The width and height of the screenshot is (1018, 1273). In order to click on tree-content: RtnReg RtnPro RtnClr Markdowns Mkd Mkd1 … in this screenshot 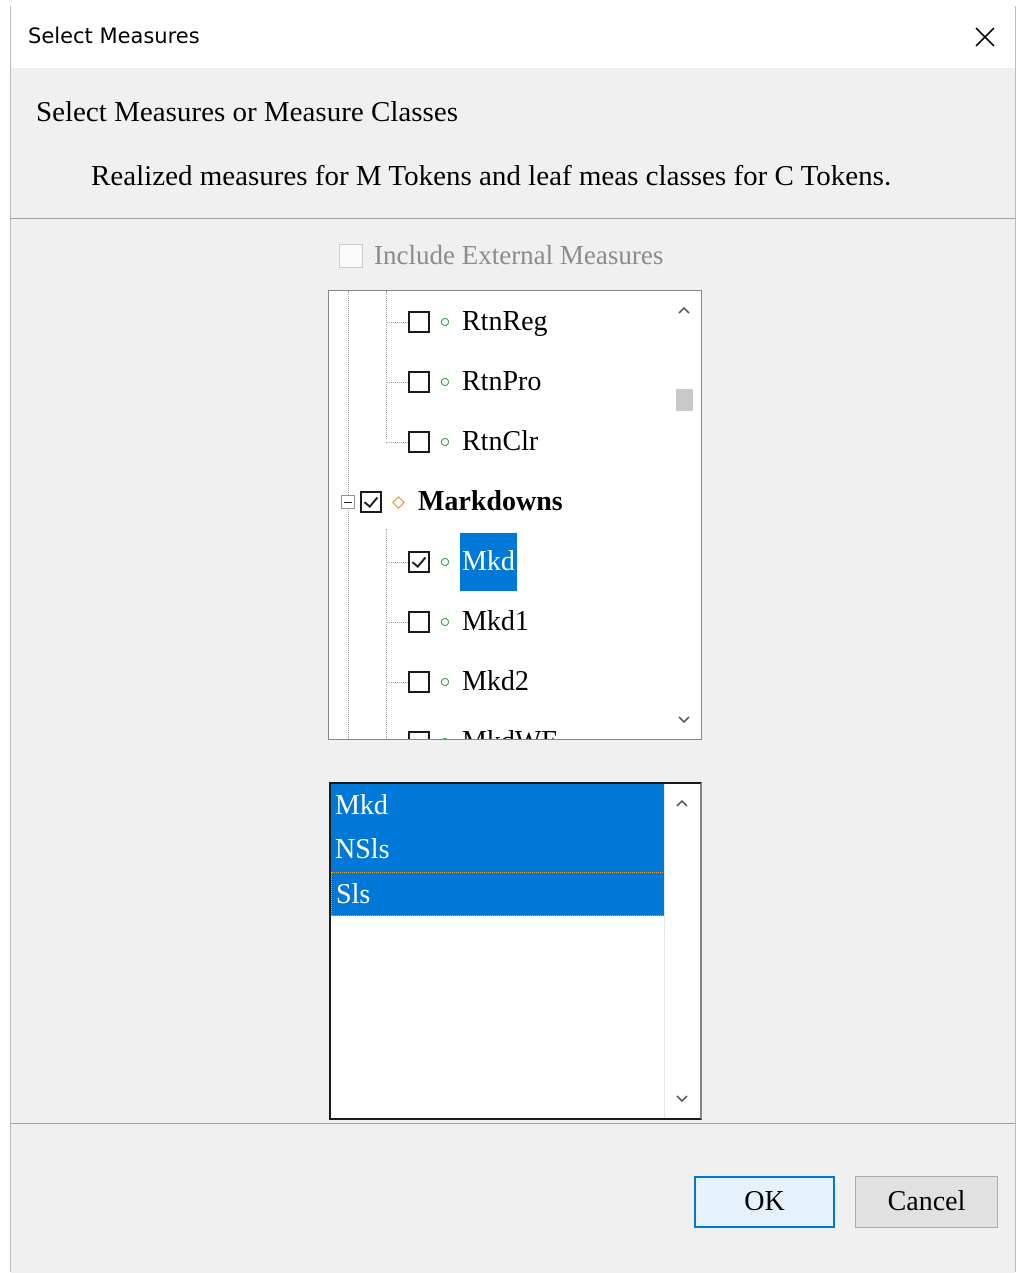, I will do `click(498, 515)`.